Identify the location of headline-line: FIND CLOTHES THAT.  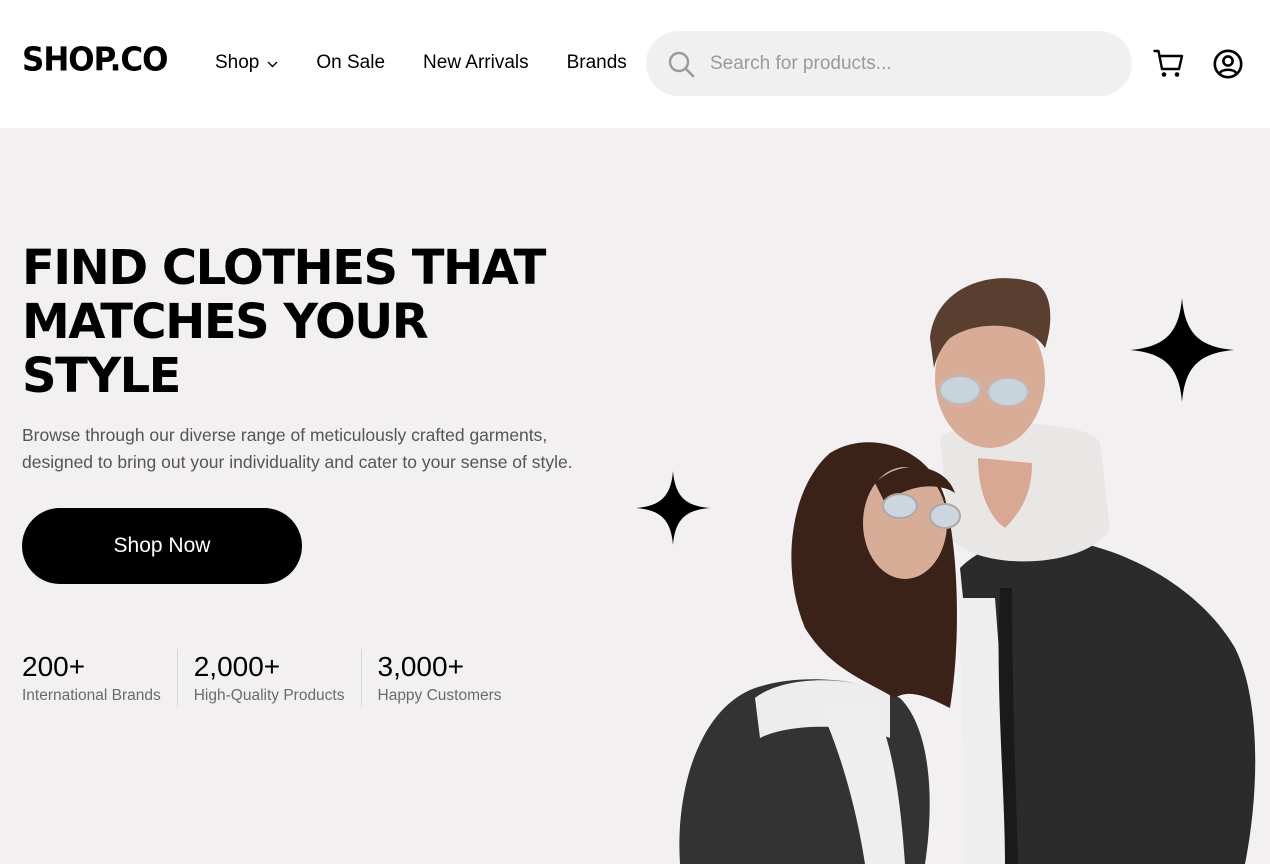
(284, 268).